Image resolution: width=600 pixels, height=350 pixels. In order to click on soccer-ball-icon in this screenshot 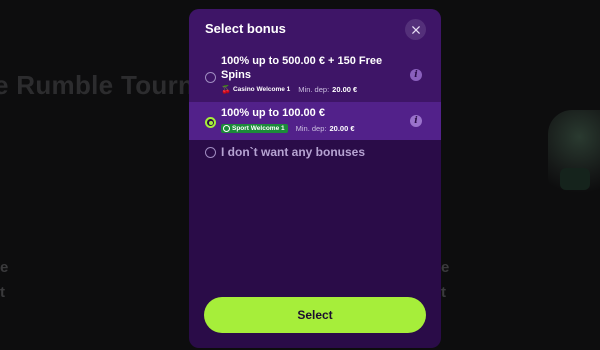, I will do `click(226, 128)`.